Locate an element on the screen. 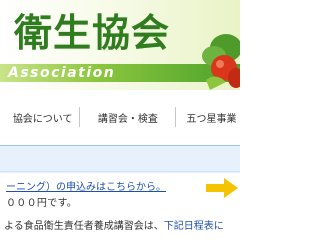  nav-item-courses-label: 講習会・検査 is located at coordinates (127, 119).